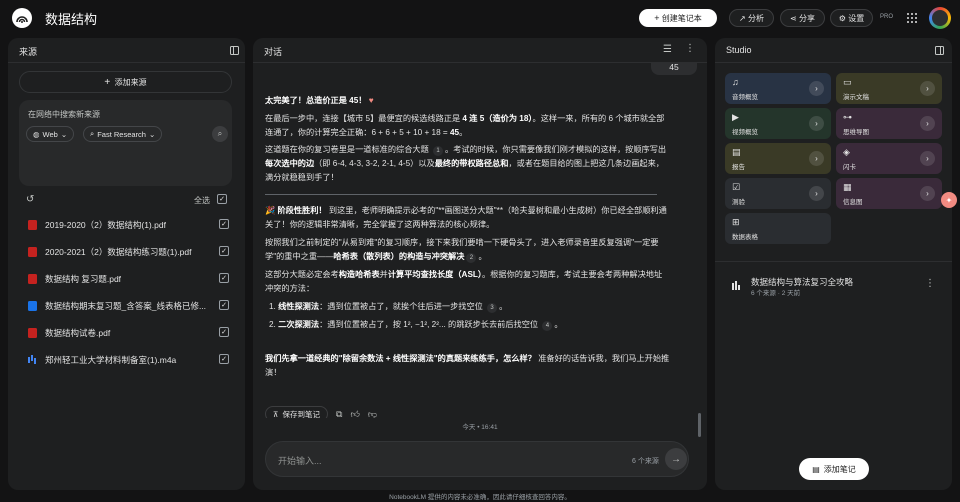  I want to click on document-icon, so click(32, 306).